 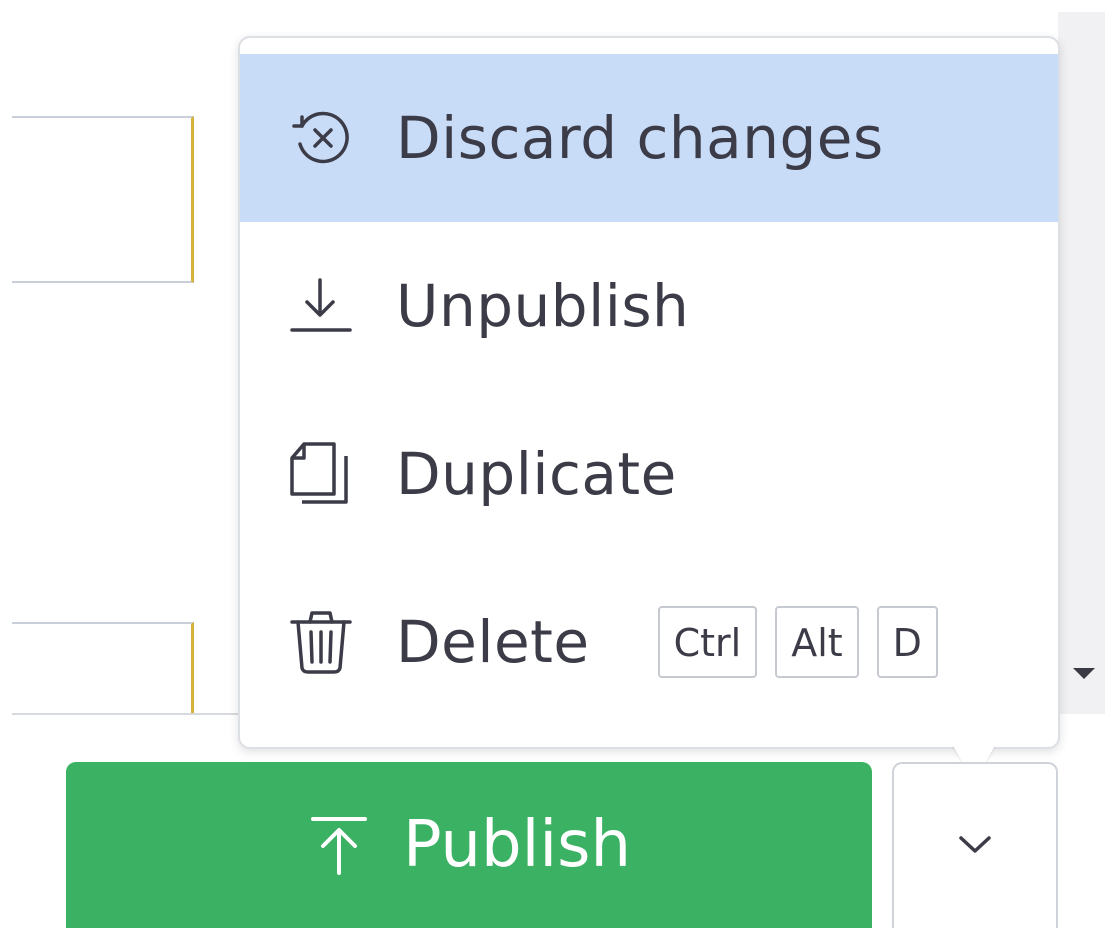 What do you see at coordinates (640, 138) in the screenshot?
I see `menu-item-label: Discard changes` at bounding box center [640, 138].